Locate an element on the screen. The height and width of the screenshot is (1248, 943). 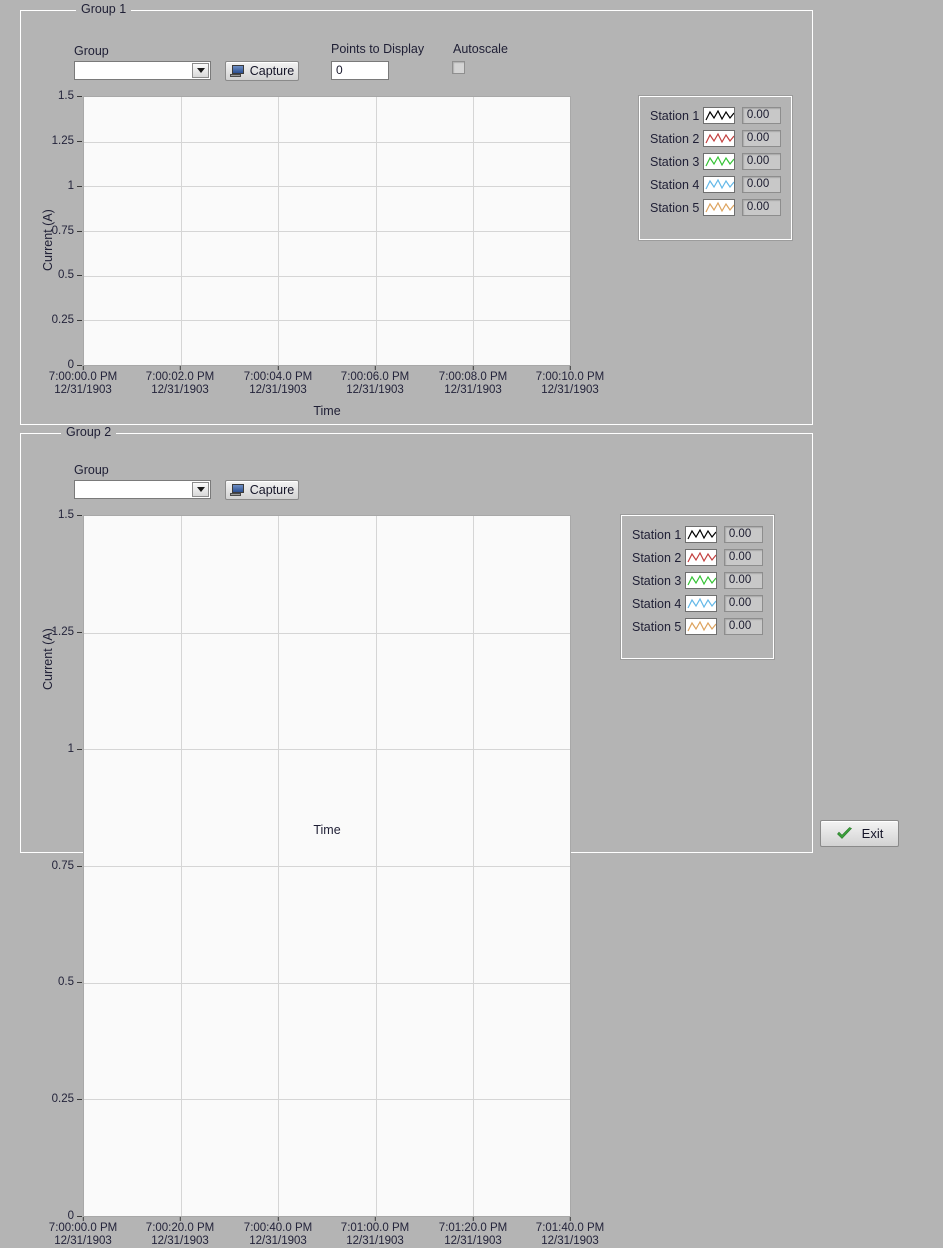
x-axis-tick-label: 7:00:02.0 PM 12/31/1903 is located at coordinates (180, 381).